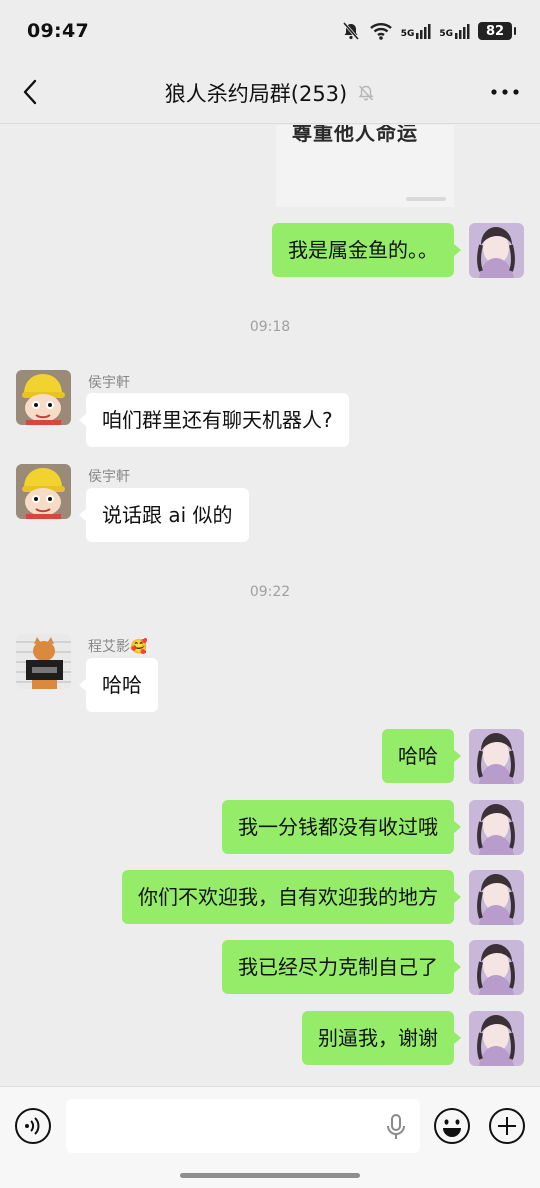  Describe the element at coordinates (366, 250) in the screenshot. I see `outgoing-message: 我是属金鱼的。。` at that location.